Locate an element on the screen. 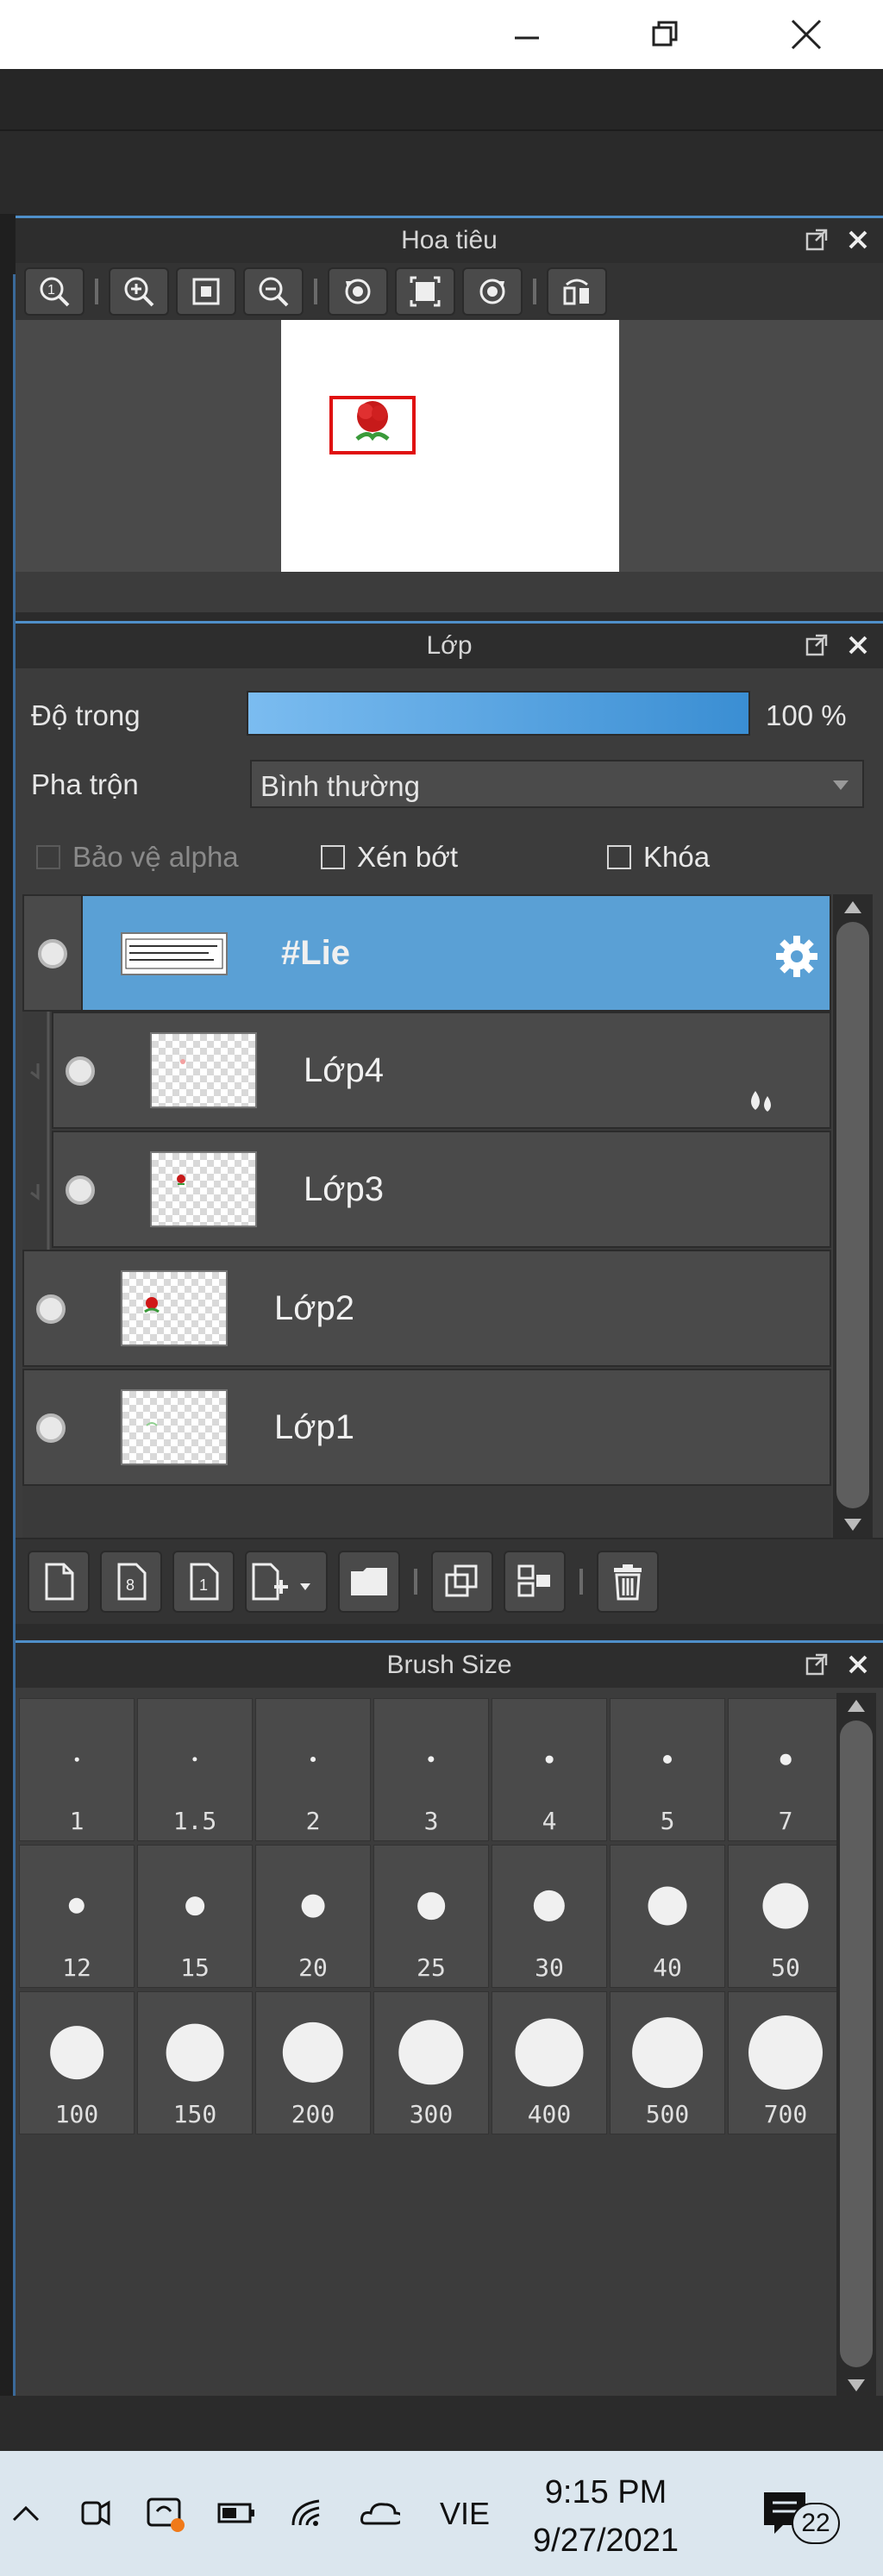  brush-size-cell: 1 is located at coordinates (77, 1769).